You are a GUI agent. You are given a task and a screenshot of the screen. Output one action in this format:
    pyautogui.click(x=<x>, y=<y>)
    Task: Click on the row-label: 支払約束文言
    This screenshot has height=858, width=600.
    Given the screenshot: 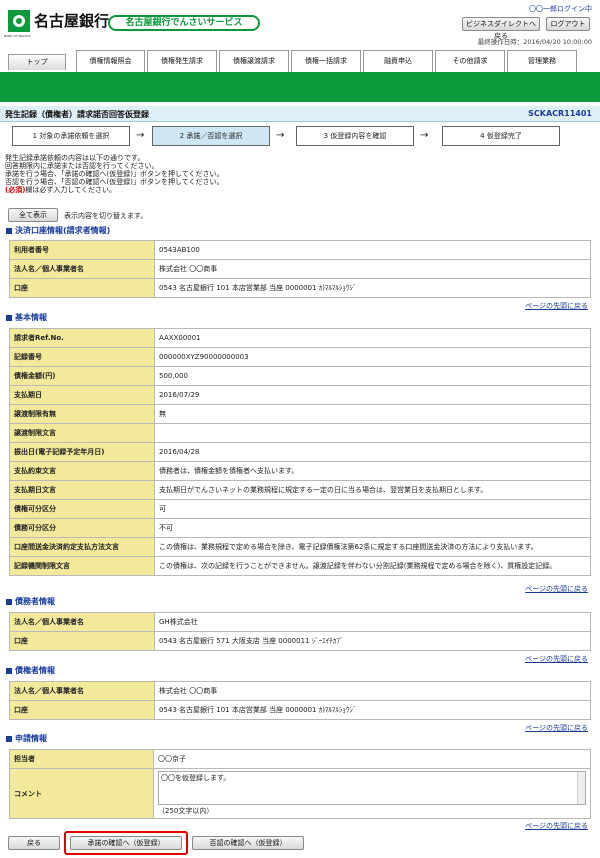 What is the action you would take?
    pyautogui.click(x=82, y=471)
    